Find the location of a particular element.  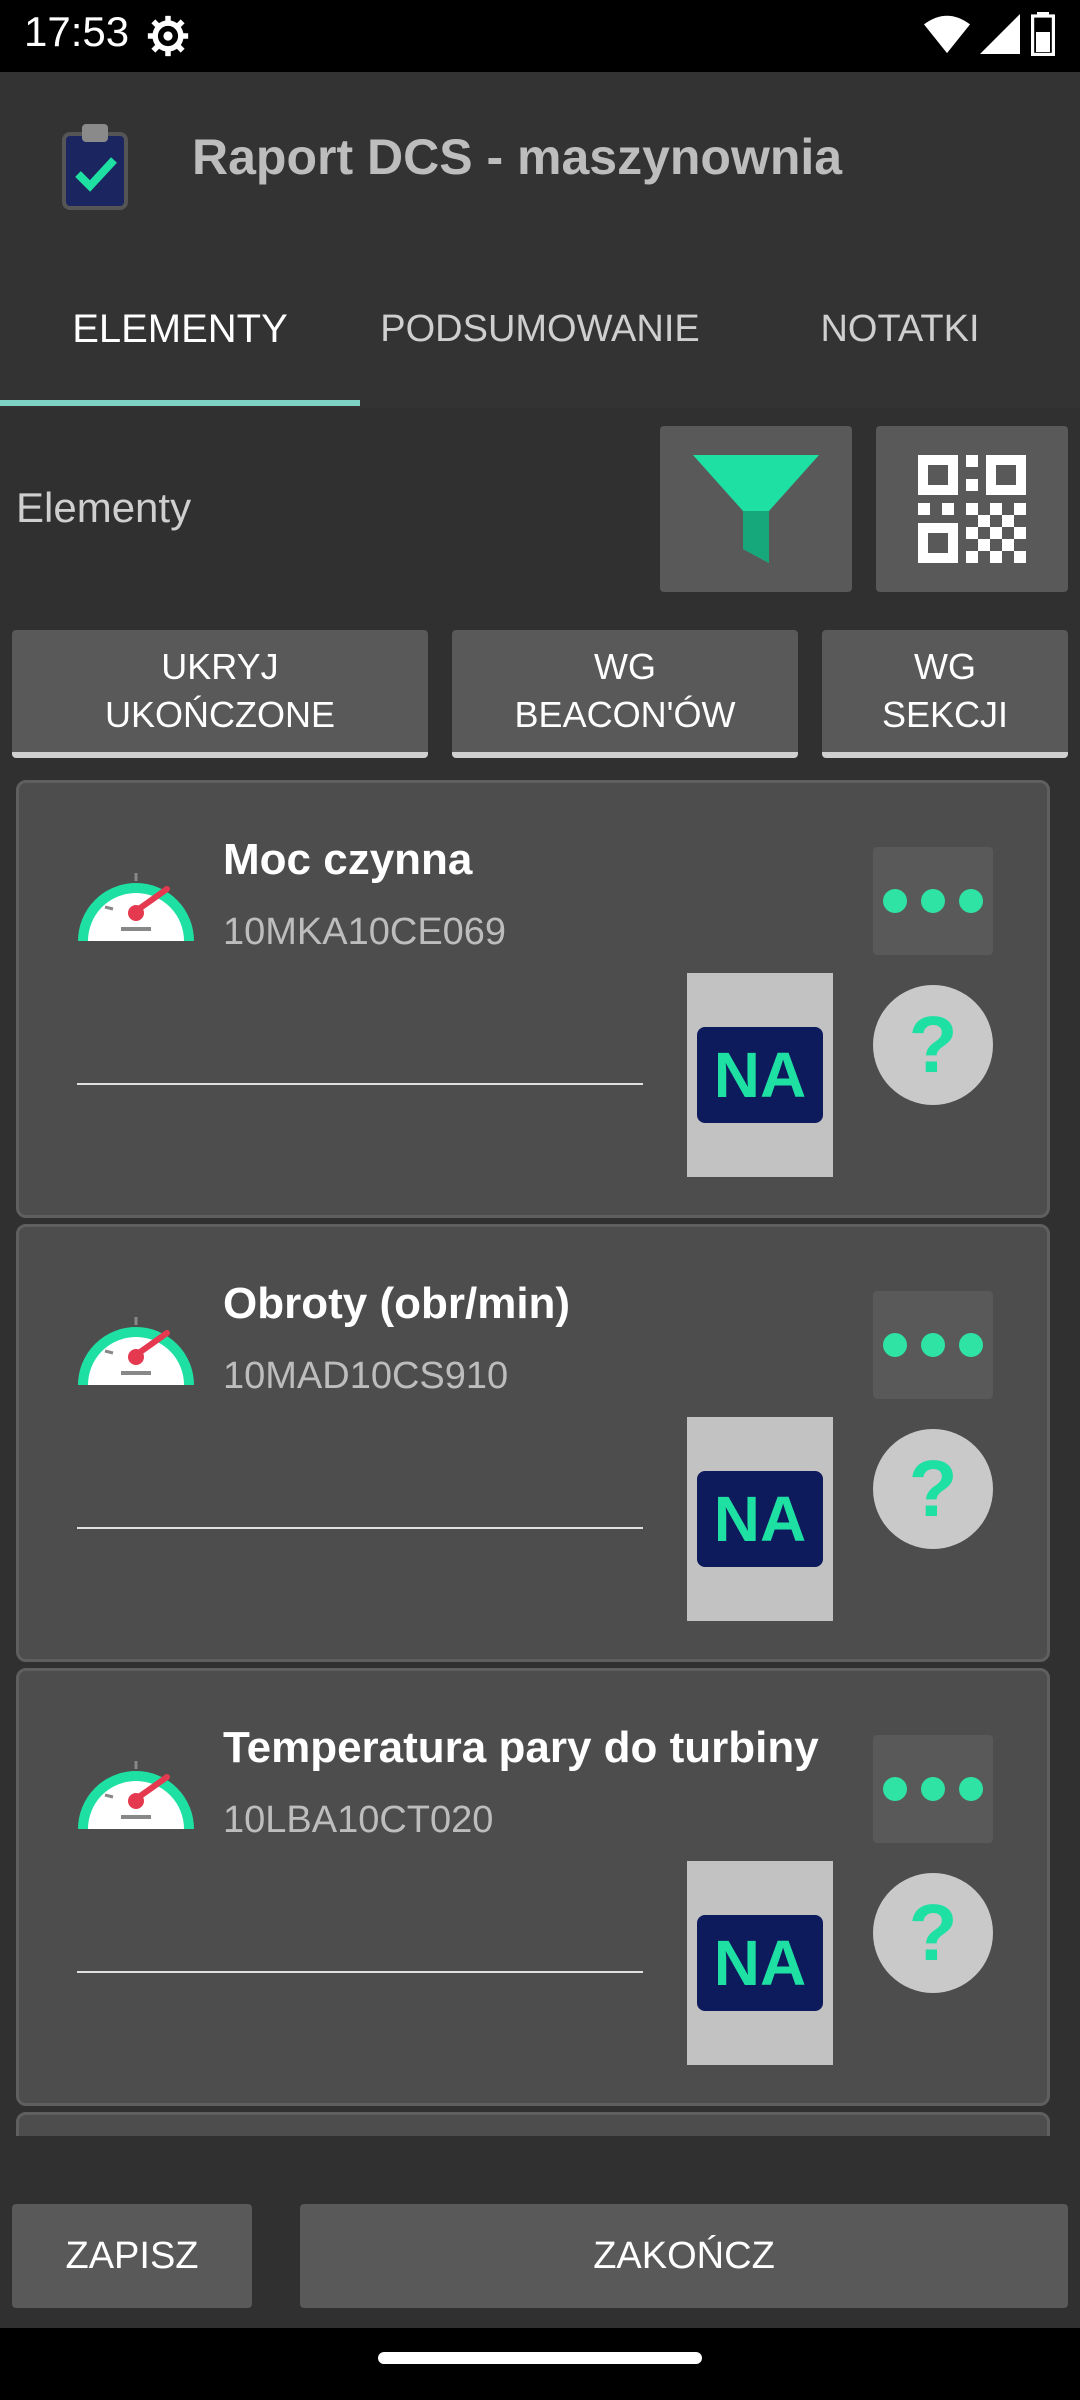

app-bar: Raport DCS - maszynownia is located at coordinates (540, 161).